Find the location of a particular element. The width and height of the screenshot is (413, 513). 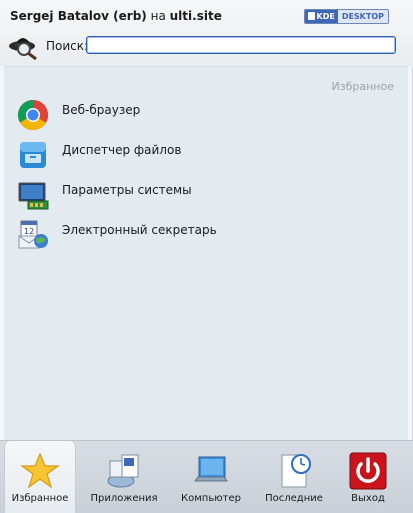

favorite-label: Диспетчер файлов is located at coordinates (122, 150).